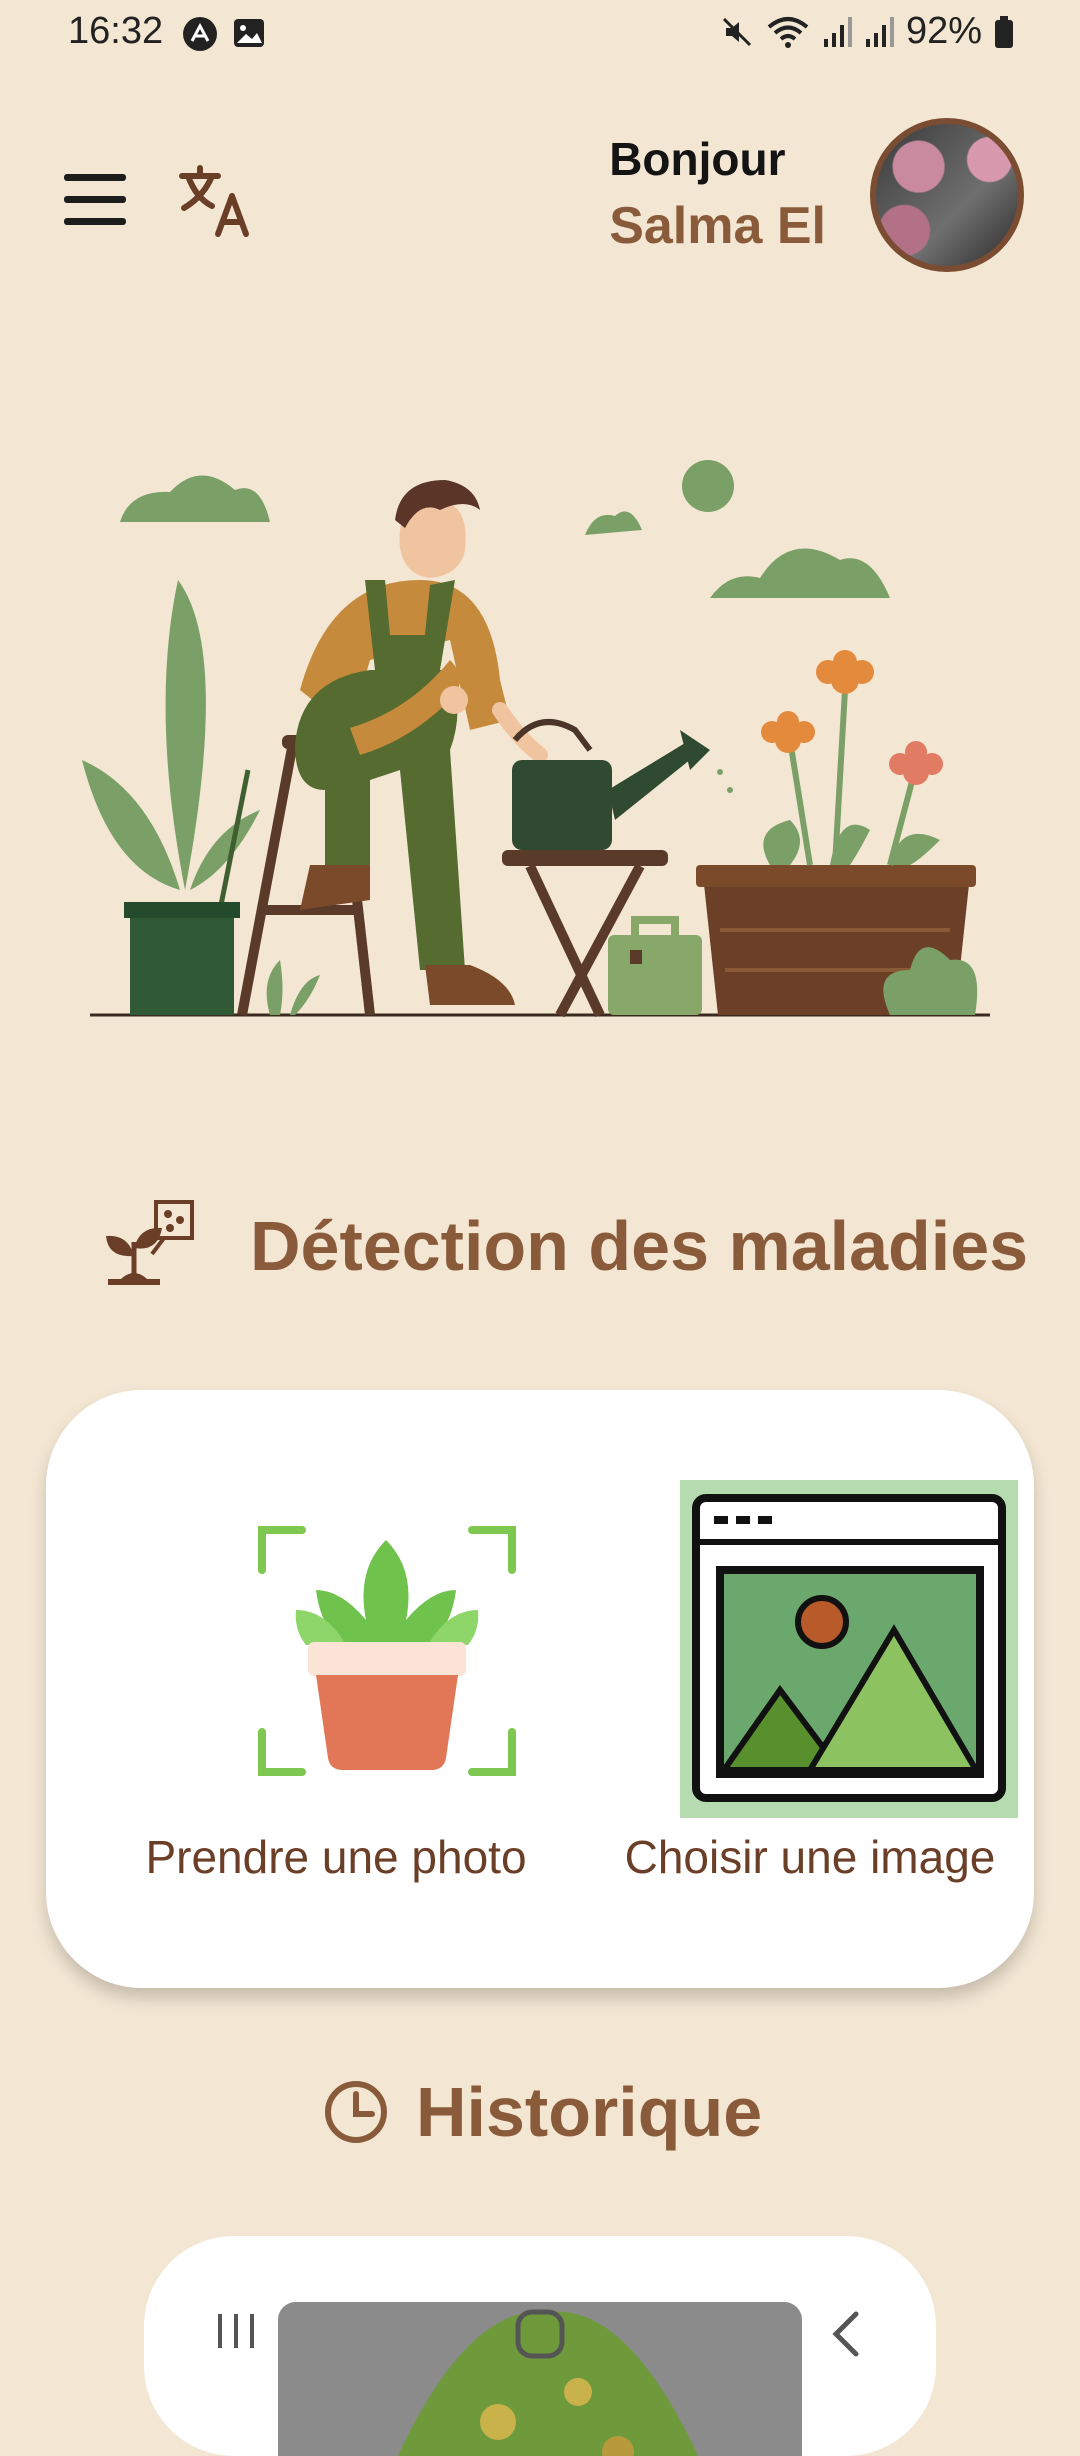 Image resolution: width=1080 pixels, height=2456 pixels. I want to click on status-notification-icons, so click(224, 34).